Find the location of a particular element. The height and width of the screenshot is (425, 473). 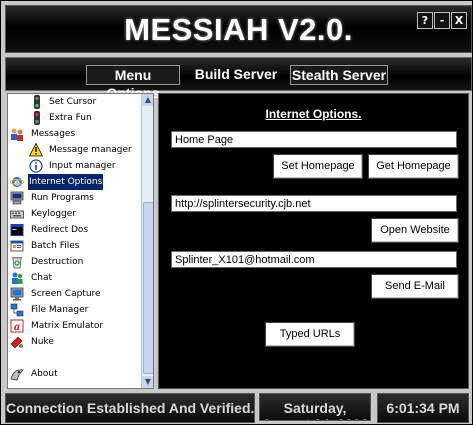

menu-options-tab: Menu Options is located at coordinates (133, 83).